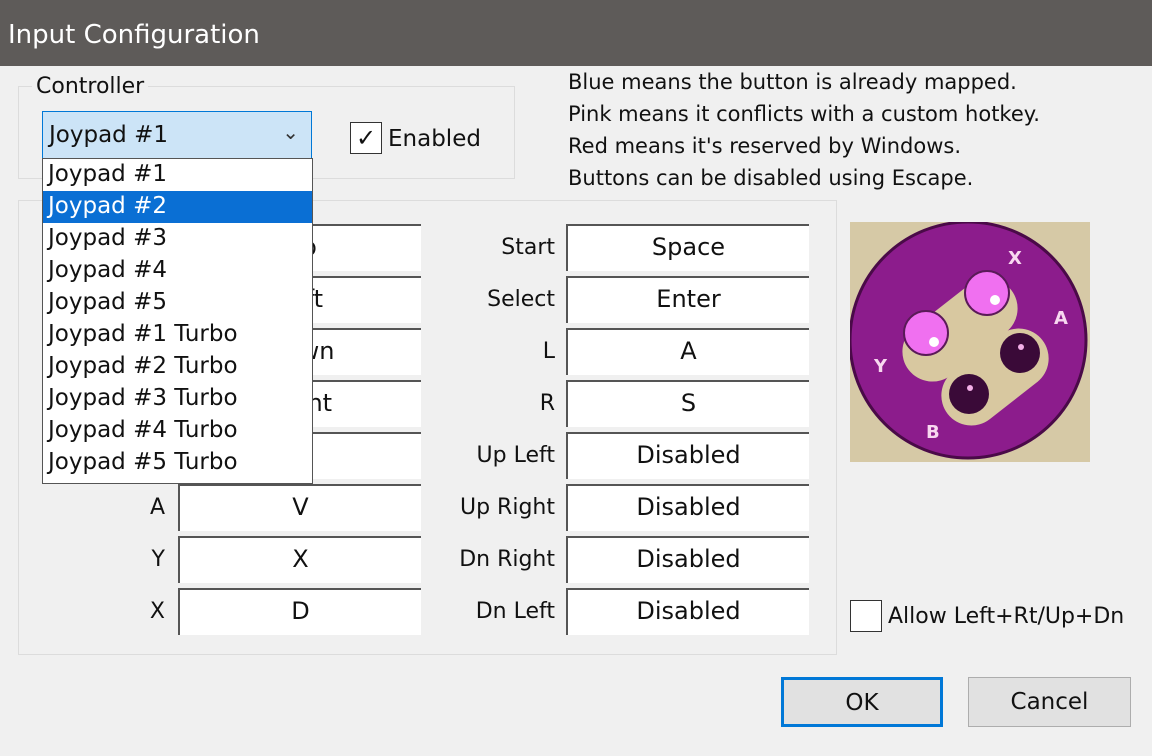  What do you see at coordinates (177, 207) in the screenshot?
I see `dropdown-option: Joypad #2` at bounding box center [177, 207].